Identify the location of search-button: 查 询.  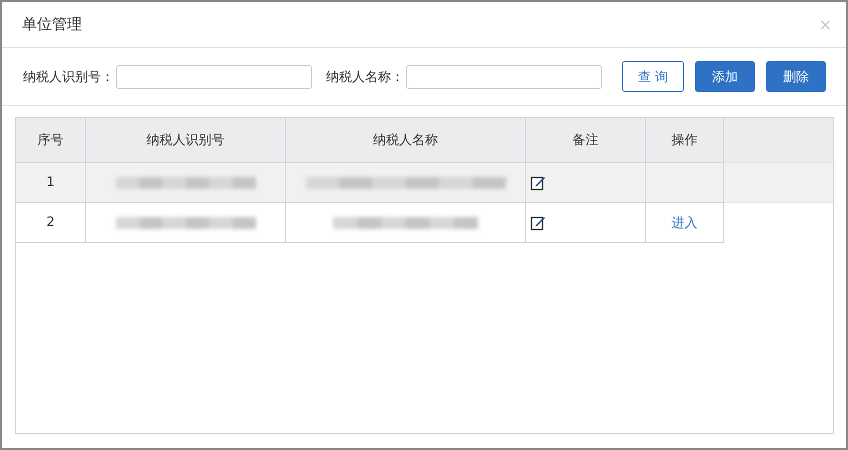
(653, 76).